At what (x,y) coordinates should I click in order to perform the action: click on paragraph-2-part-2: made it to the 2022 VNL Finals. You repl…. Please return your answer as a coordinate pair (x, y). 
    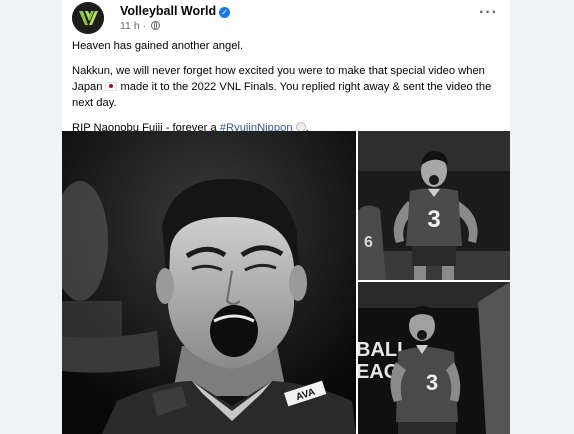
    Looking at the image, I should click on (282, 95).